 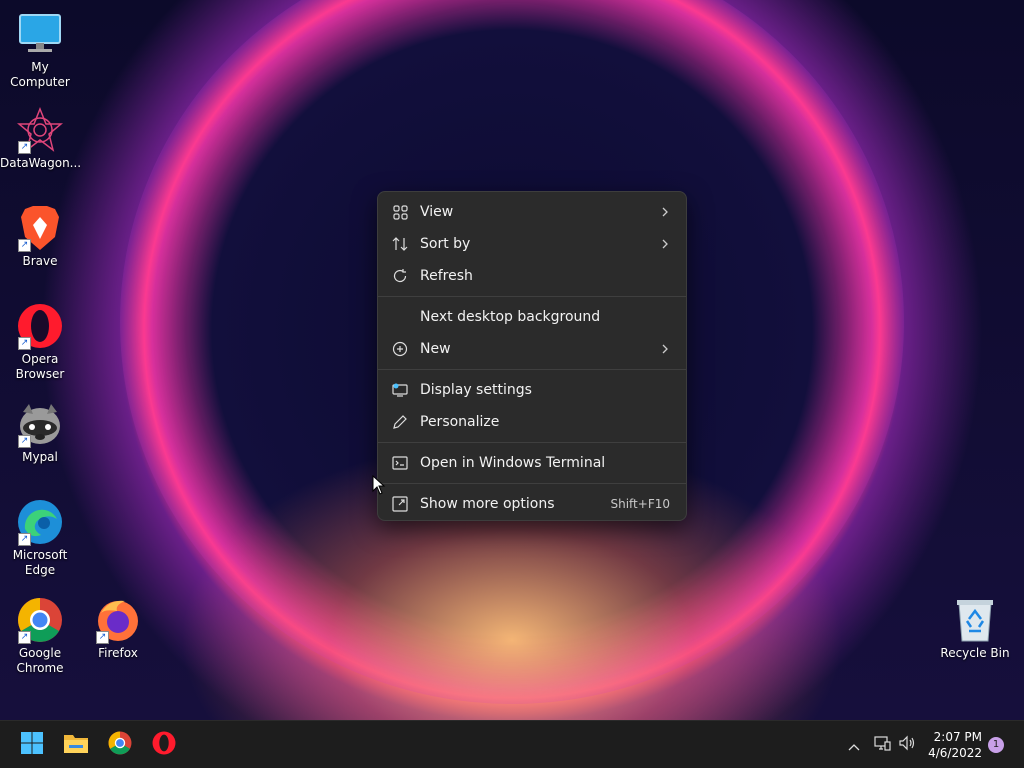 What do you see at coordinates (446, 276) in the screenshot?
I see `menu-item-label: Refresh` at bounding box center [446, 276].